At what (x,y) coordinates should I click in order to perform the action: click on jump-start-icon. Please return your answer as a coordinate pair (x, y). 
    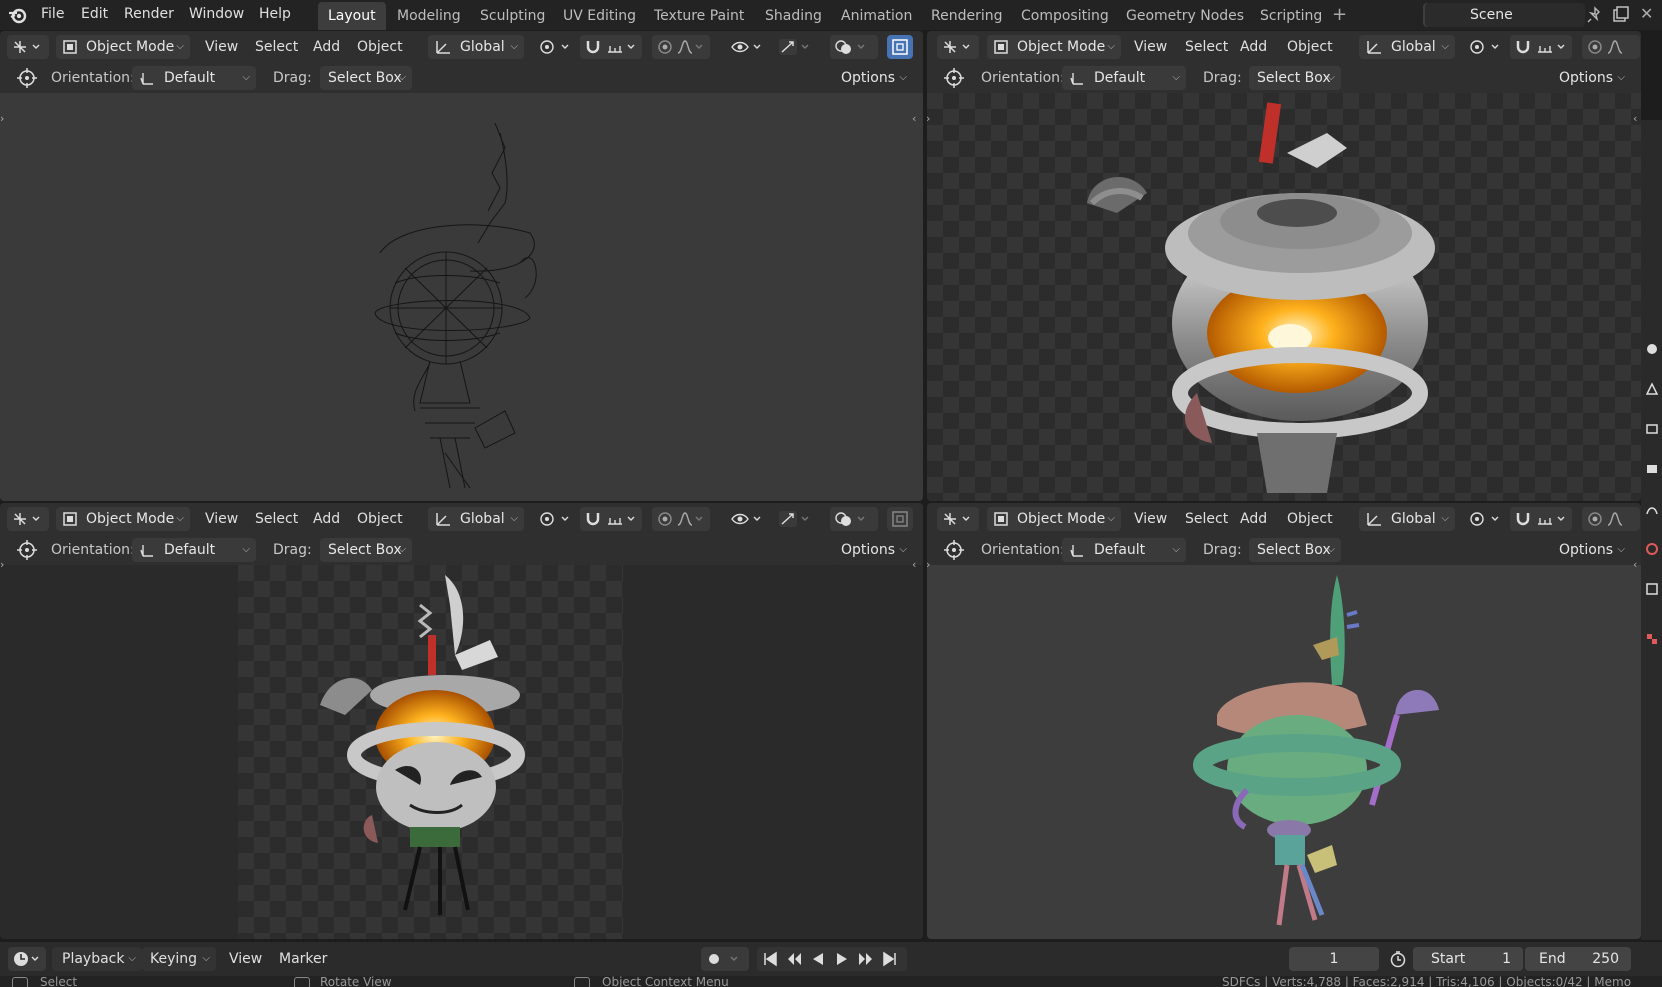
    Looking at the image, I should click on (770, 959).